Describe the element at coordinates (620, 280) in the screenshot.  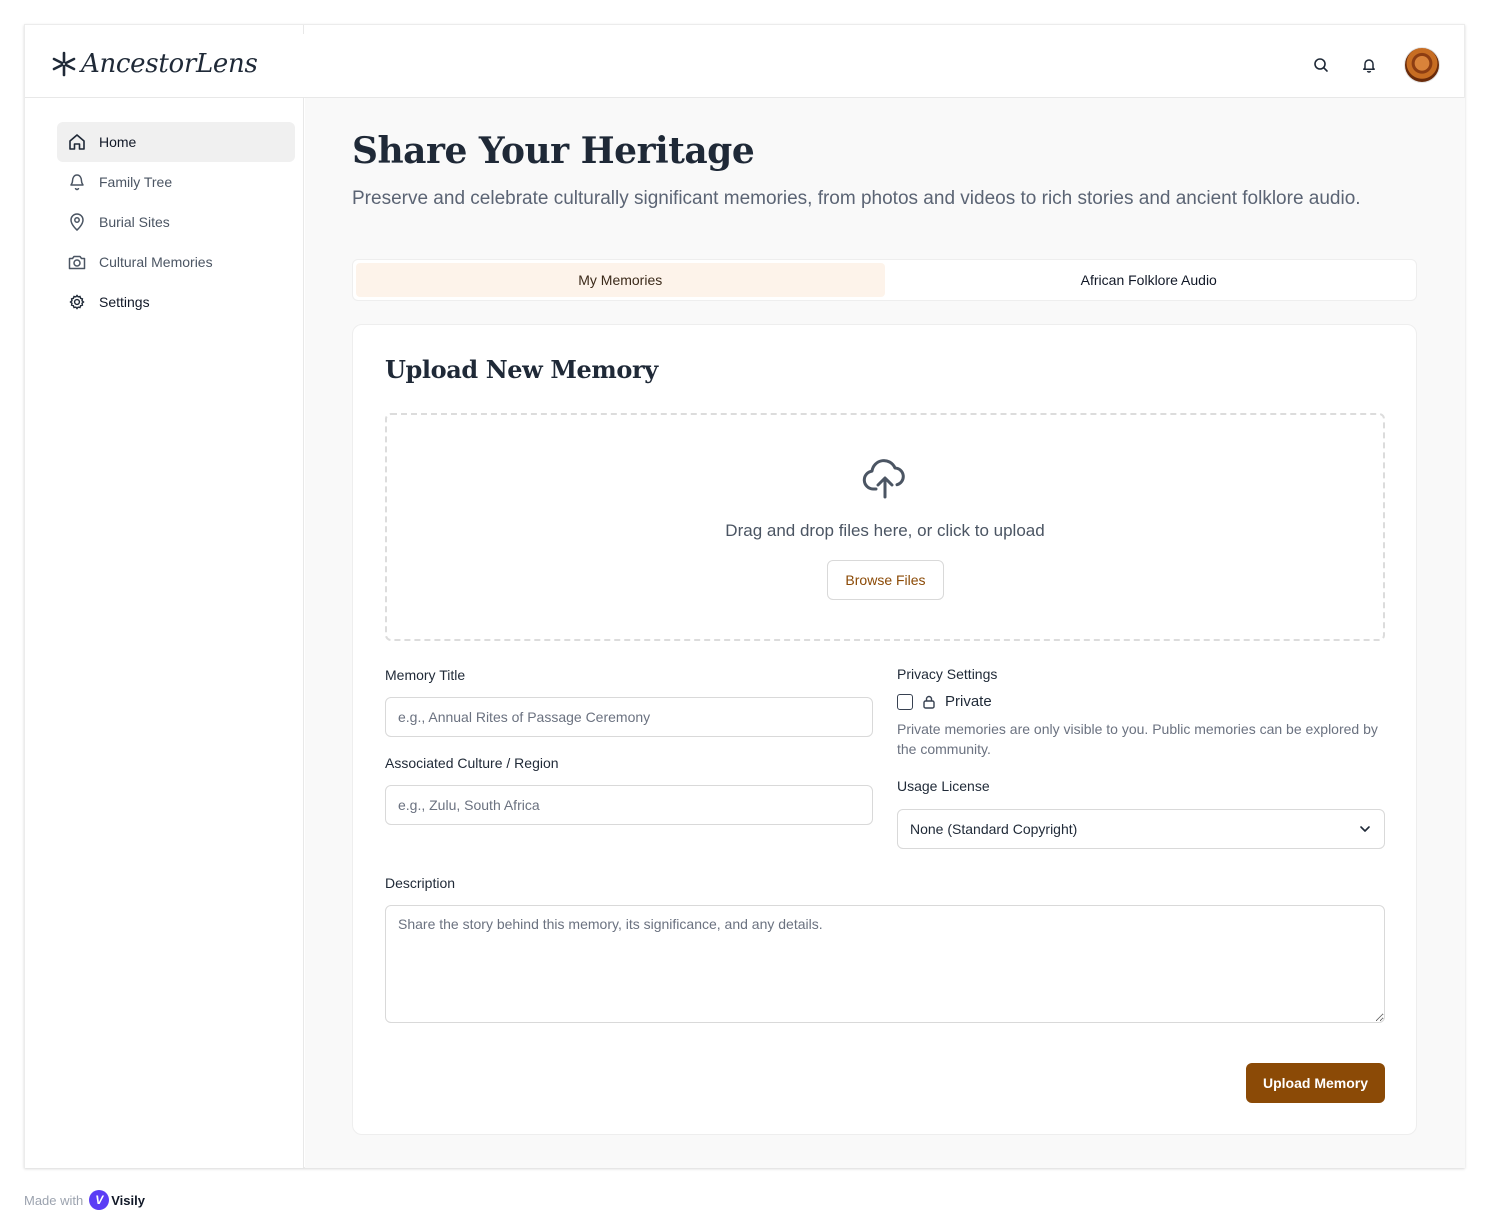
I see `tab-my-memories: My Memories` at that location.